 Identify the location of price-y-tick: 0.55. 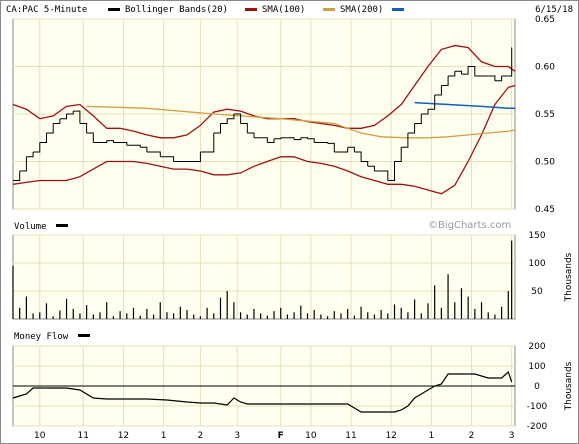
(545, 115).